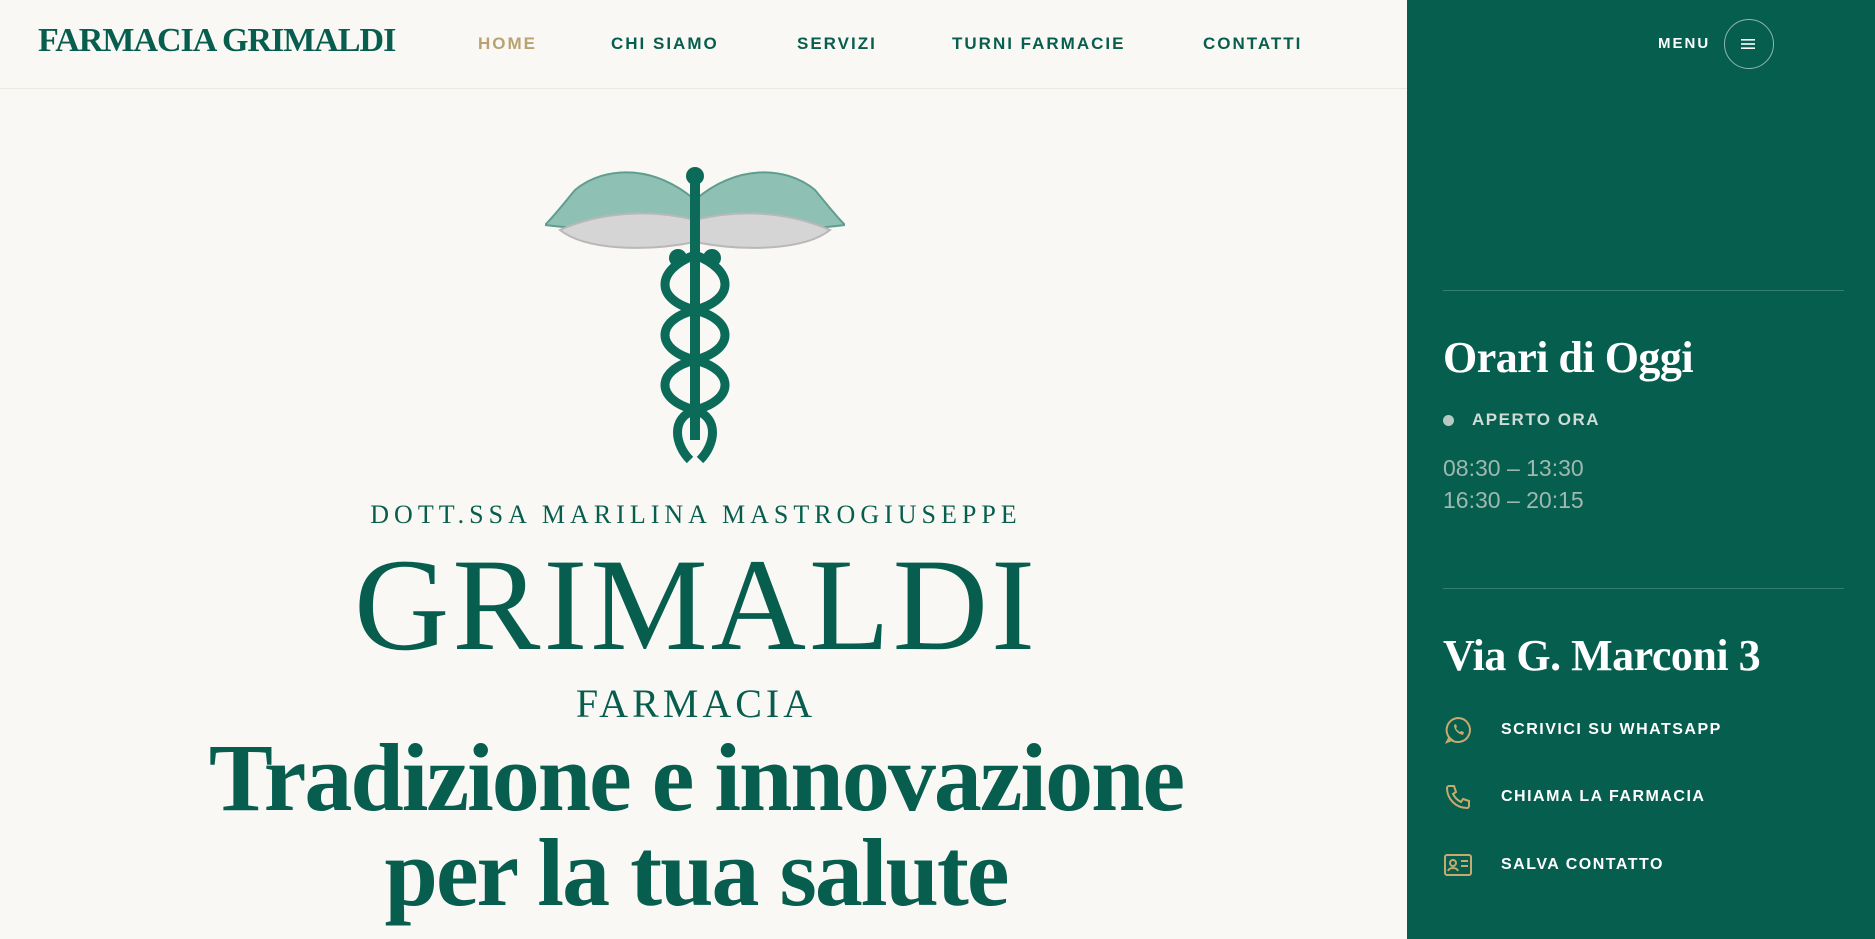 The image size is (1875, 939). I want to click on headline-line-1: Tradizione e innovazione, so click(696, 777).